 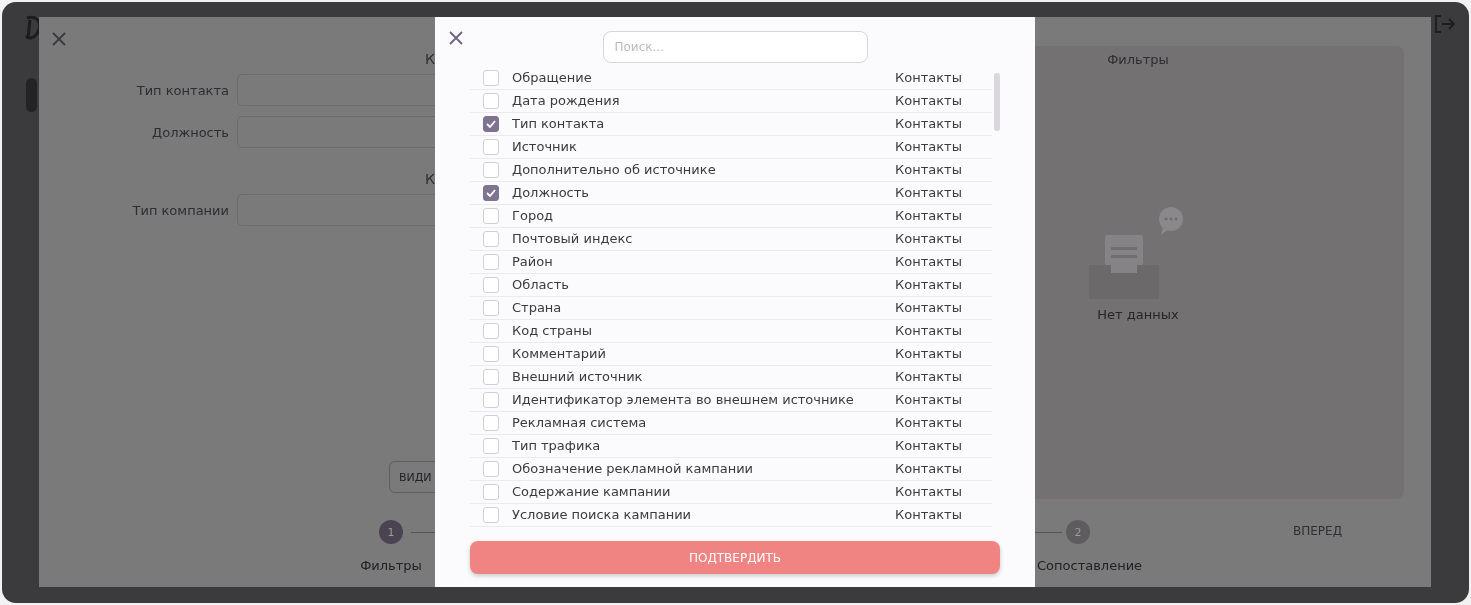 I want to click on field-row: Тип трафика Контакты, so click(x=731, y=446).